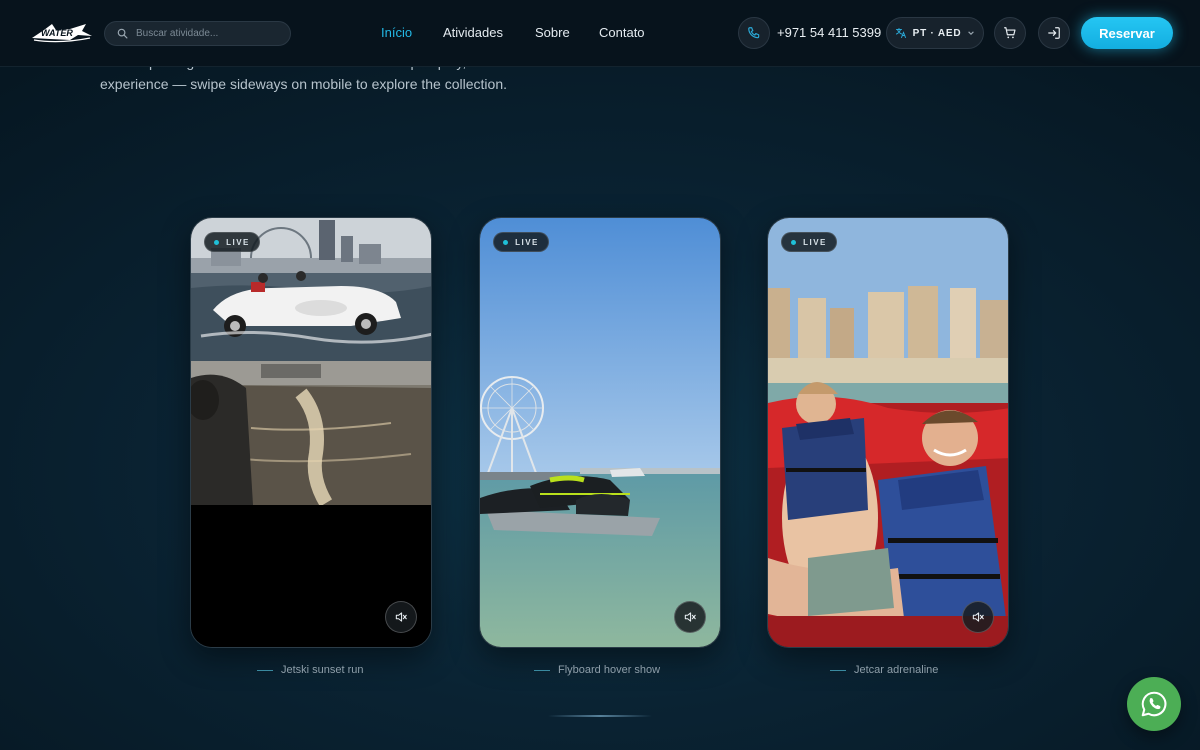 This screenshot has width=1200, height=750. I want to click on login-icon, so click(1054, 33).